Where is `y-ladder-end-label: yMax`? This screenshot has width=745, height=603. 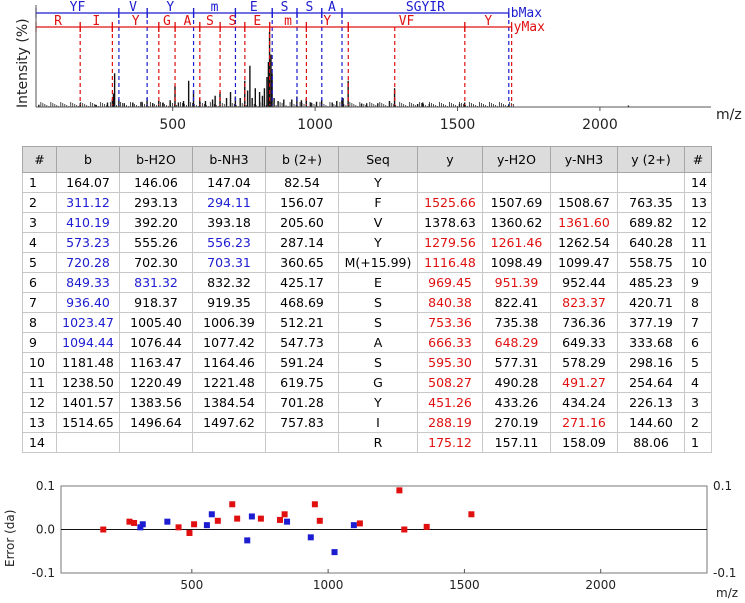
y-ladder-end-label: yMax is located at coordinates (529, 27).